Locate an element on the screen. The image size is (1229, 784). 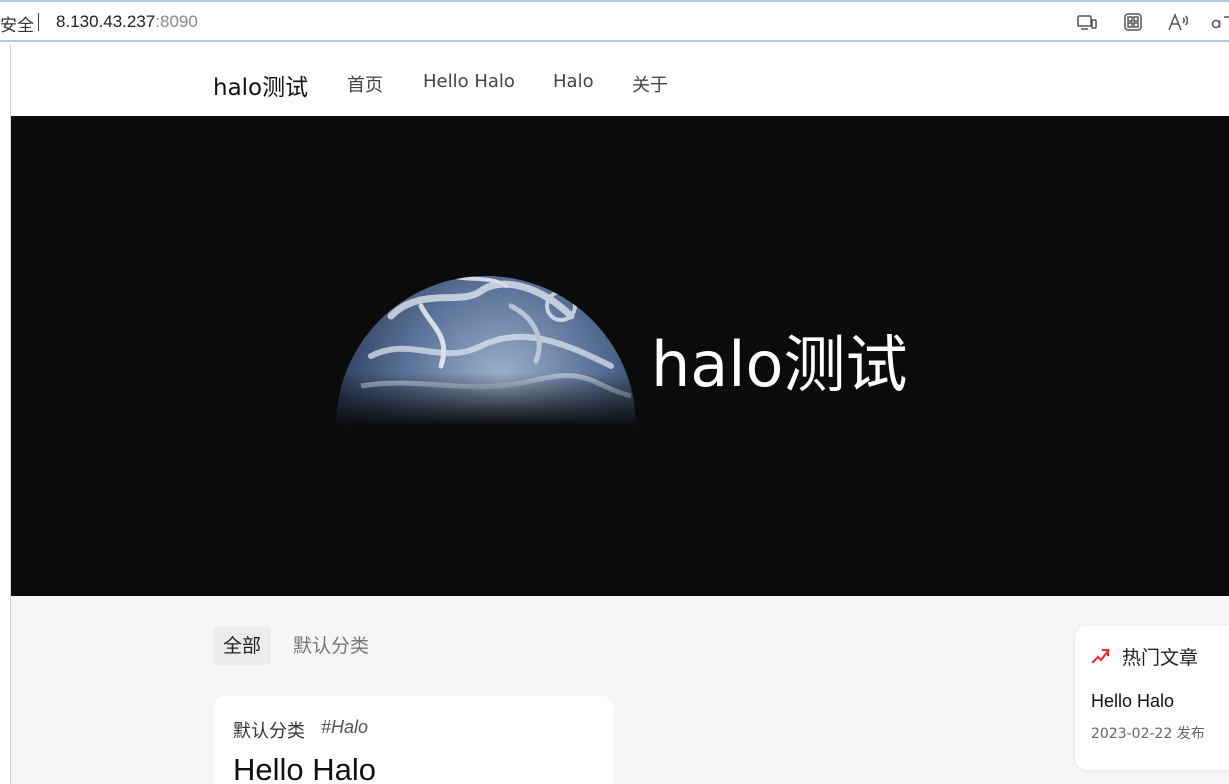
post-tag-link: #Halo is located at coordinates (344, 727).